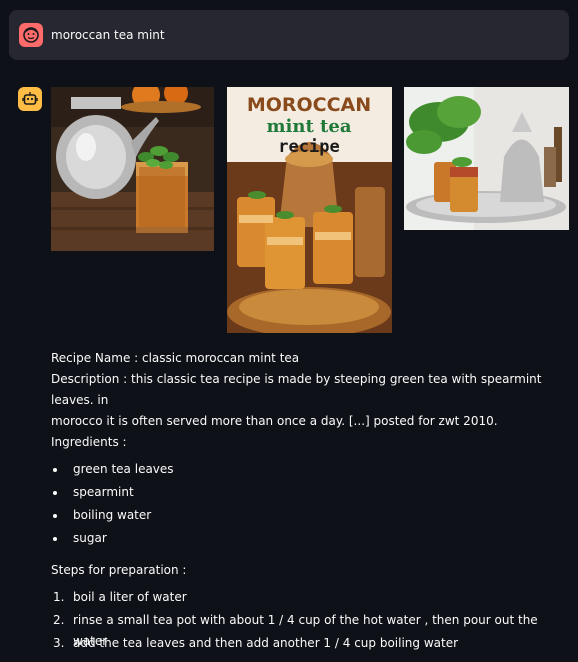 The image size is (578, 662). What do you see at coordinates (31, 35) in the screenshot?
I see `user-avatar-icon` at bounding box center [31, 35].